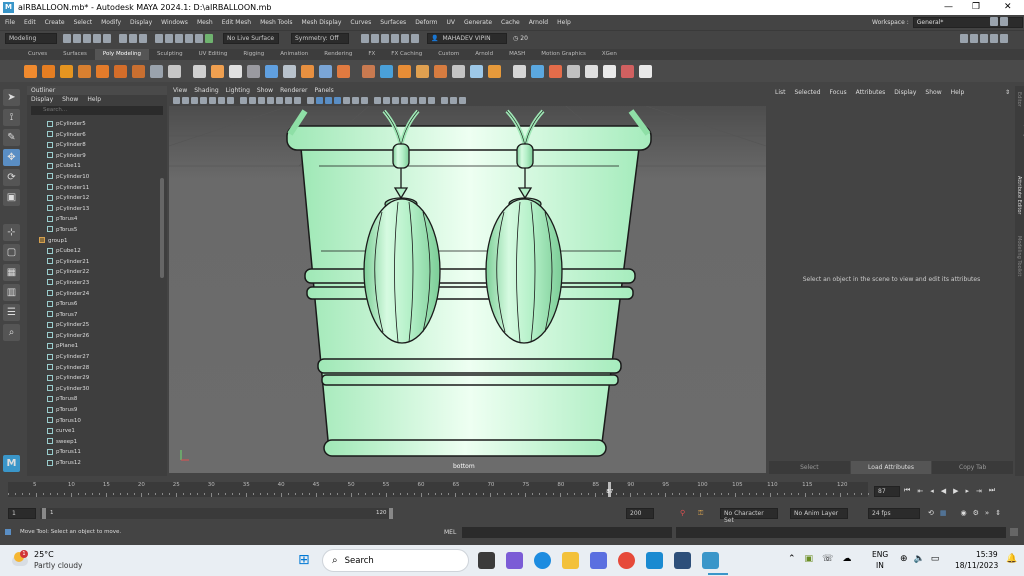 The image size is (1024, 576). Describe the element at coordinates (935, 559) in the screenshot. I see `battery-icon: ▭` at that location.